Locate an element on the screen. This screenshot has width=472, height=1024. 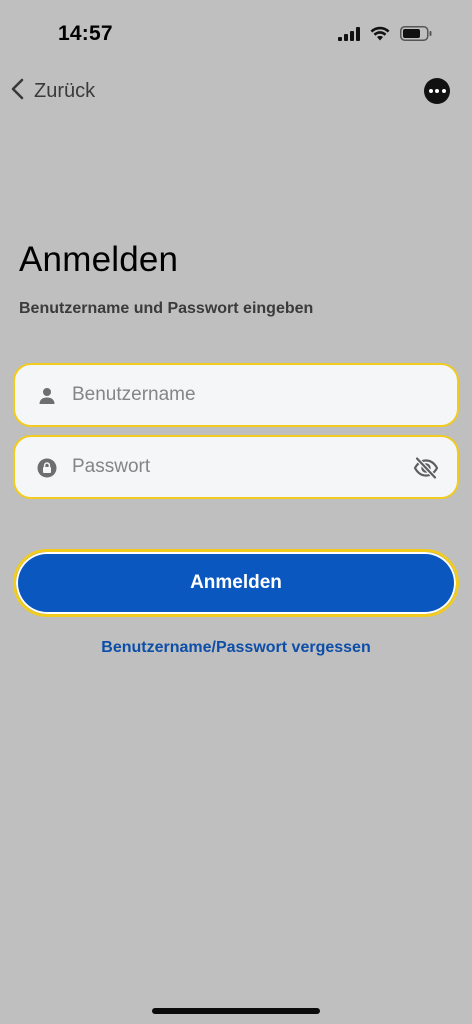
status-bar: 14:57 is located at coordinates (236, 35).